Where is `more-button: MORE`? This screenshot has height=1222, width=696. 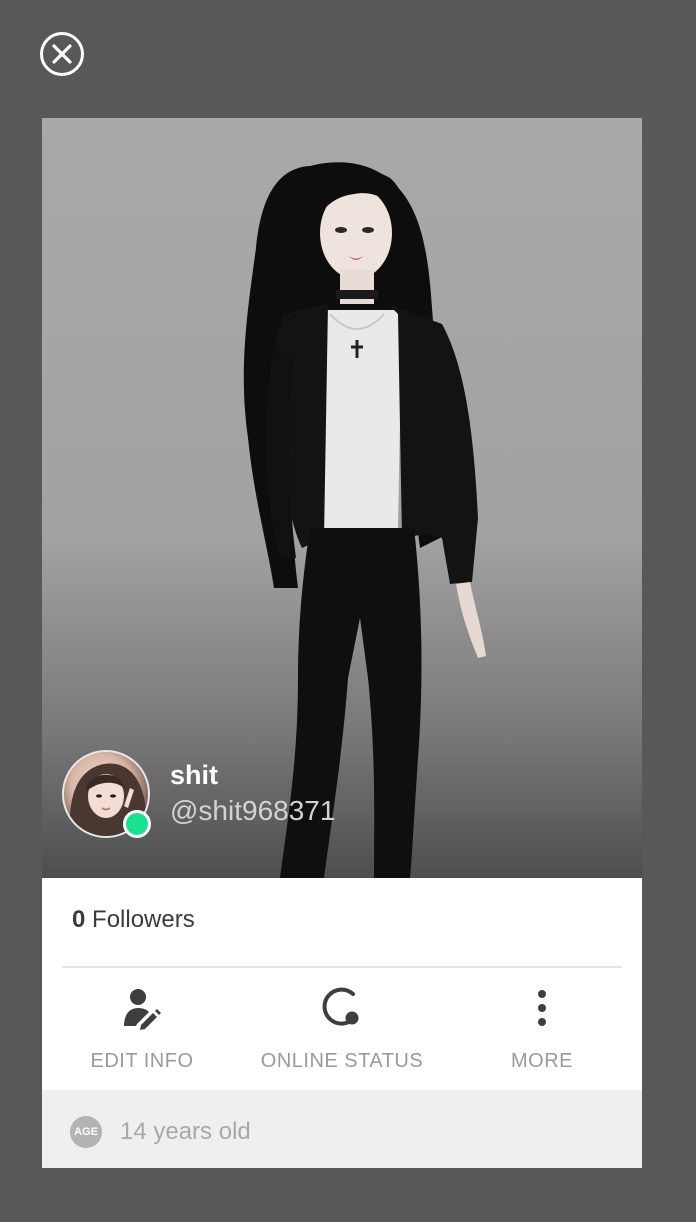 more-button: MORE is located at coordinates (542, 1036).